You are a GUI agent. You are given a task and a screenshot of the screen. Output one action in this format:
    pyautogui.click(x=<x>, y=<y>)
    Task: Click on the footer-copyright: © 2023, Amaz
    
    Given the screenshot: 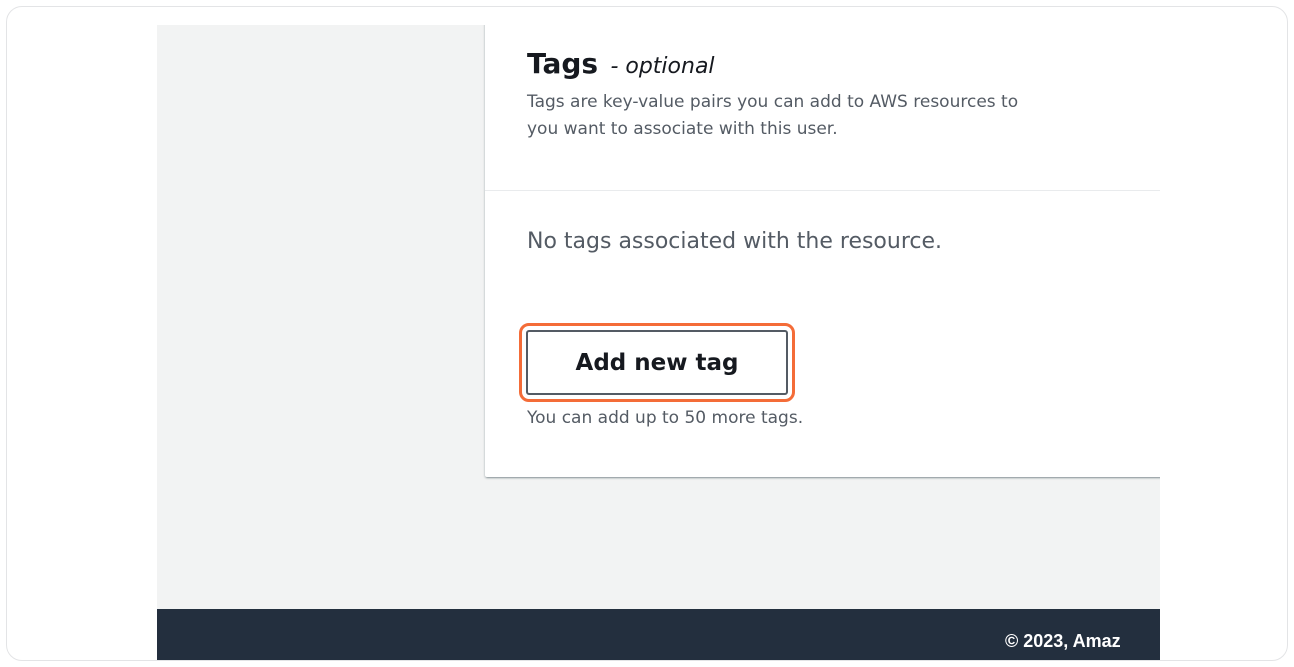 What is the action you would take?
    pyautogui.click(x=1063, y=641)
    